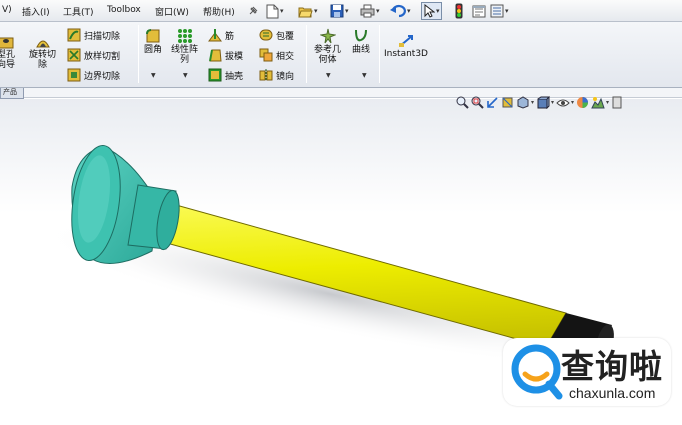 This screenshot has width=682, height=425. Describe the element at coordinates (153, 75) in the screenshot. I see `fillet-dropdown-icon: ▼` at that location.